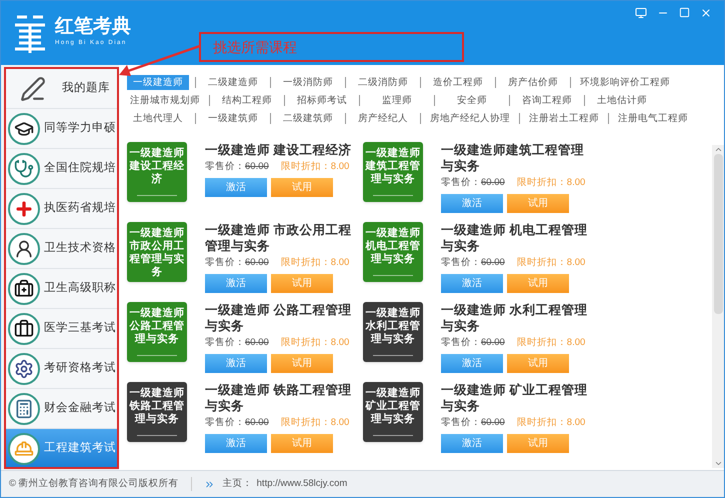  Describe the element at coordinates (24, 288) in the screenshot. I see `medical-kit-icon` at that location.